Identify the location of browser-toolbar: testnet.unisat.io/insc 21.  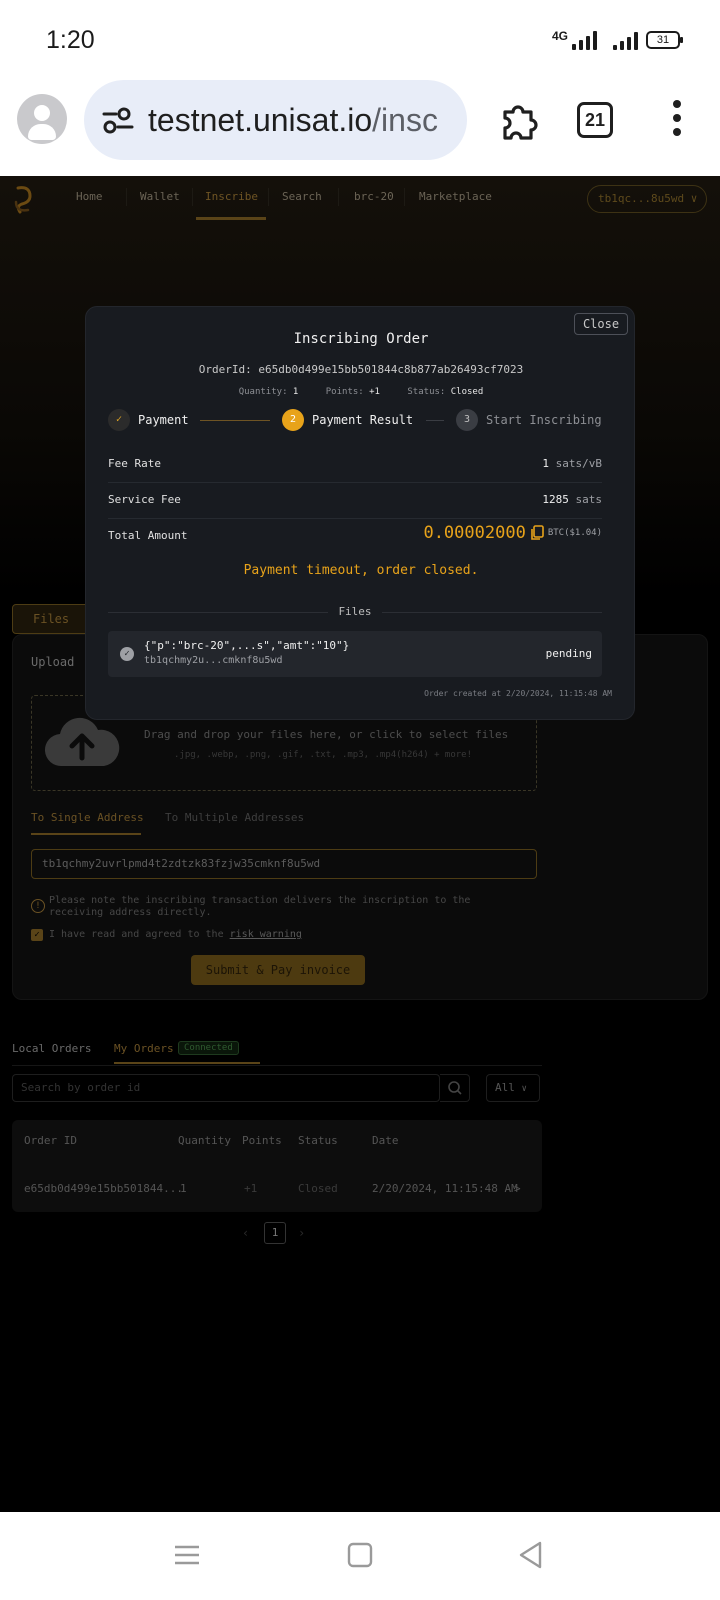
(360, 128).